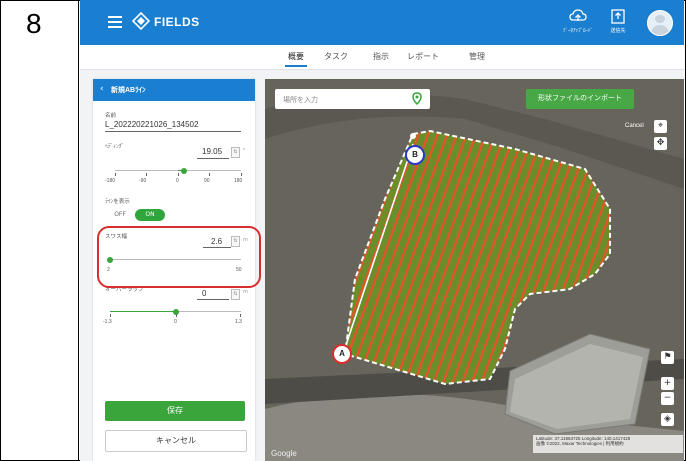  I want to click on tab-admin: 管理, so click(477, 56).